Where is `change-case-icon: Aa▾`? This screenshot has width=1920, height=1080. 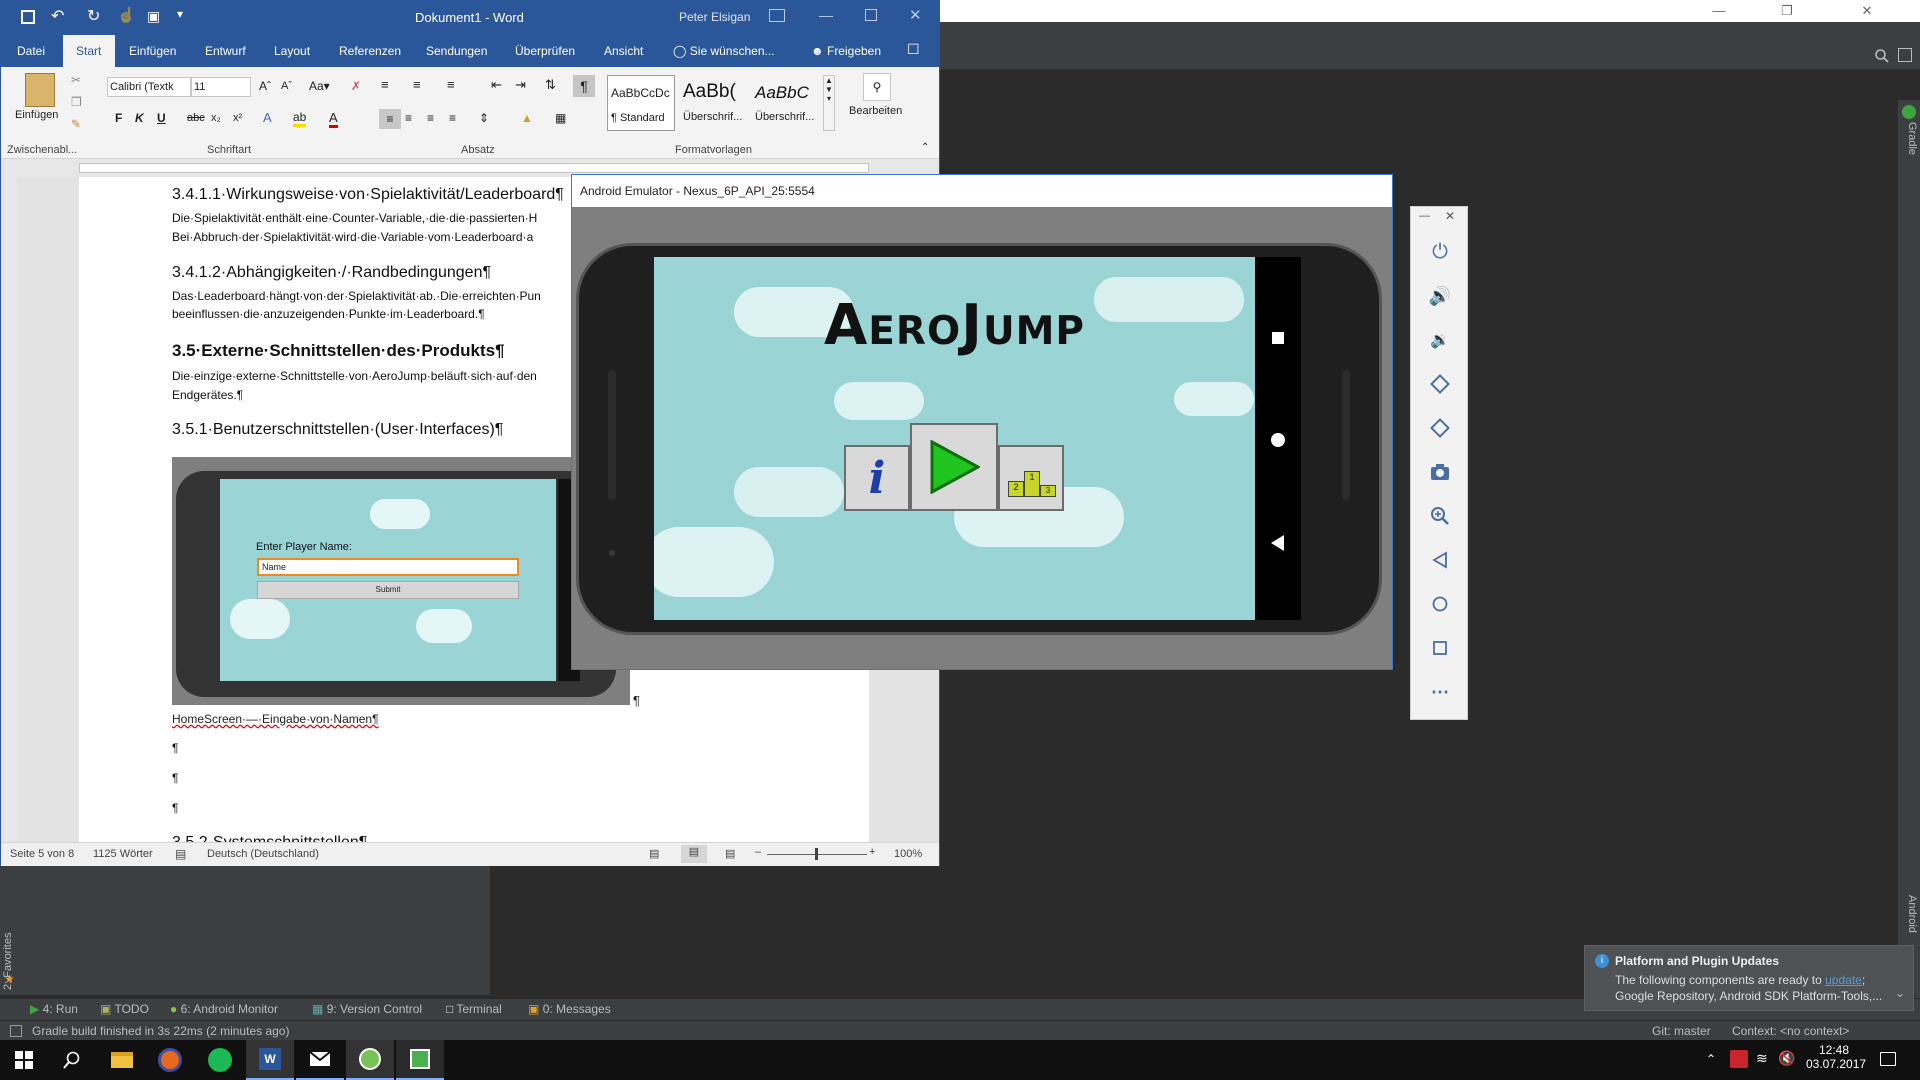 change-case-icon: Aa▾ is located at coordinates (319, 86).